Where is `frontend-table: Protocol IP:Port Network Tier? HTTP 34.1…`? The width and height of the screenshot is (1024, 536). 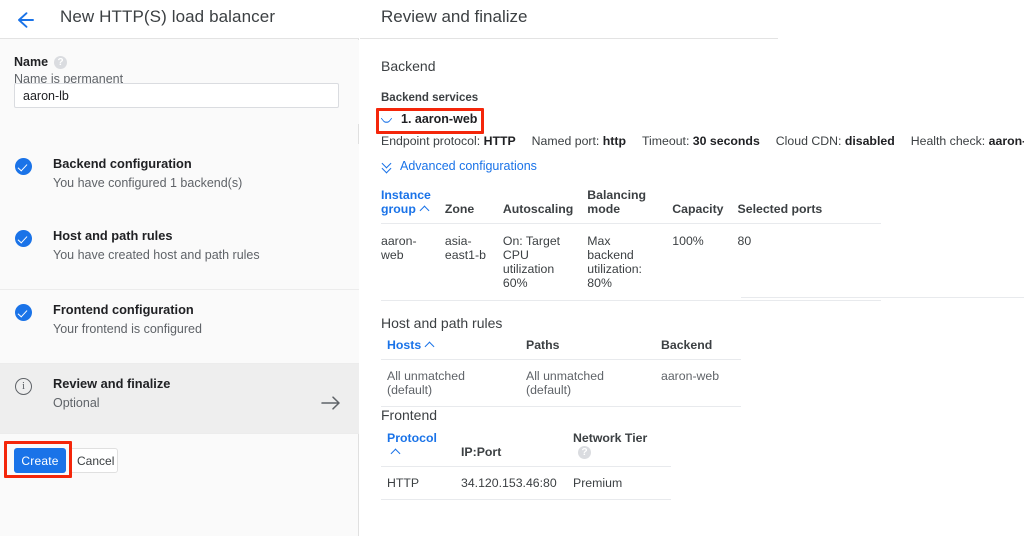 frontend-table: Protocol IP:Port Network Tier? HTTP 34.1… is located at coordinates (526, 466).